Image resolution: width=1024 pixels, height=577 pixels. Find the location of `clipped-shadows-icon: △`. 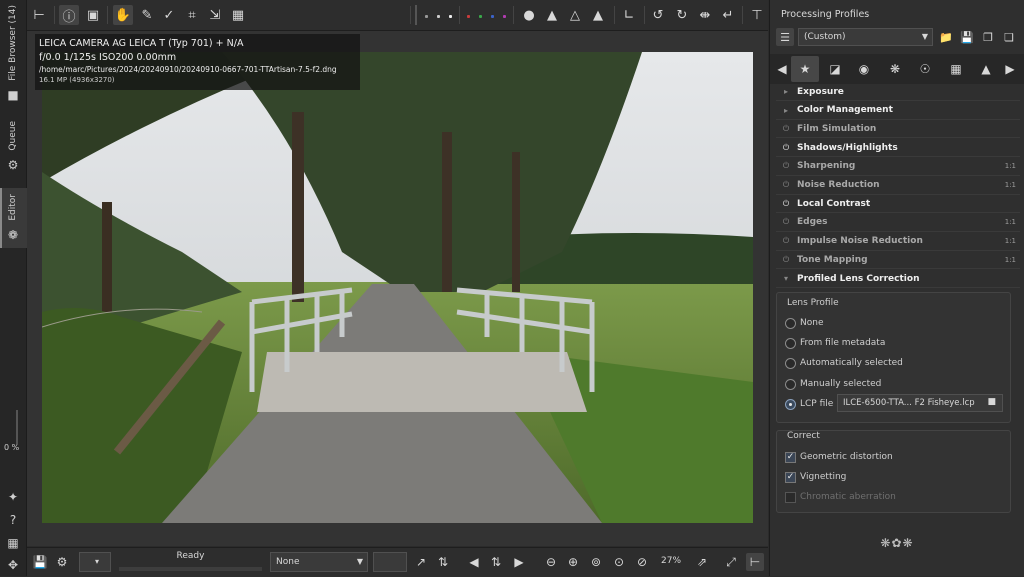

clipped-shadows-icon: △ is located at coordinates (575, 15).